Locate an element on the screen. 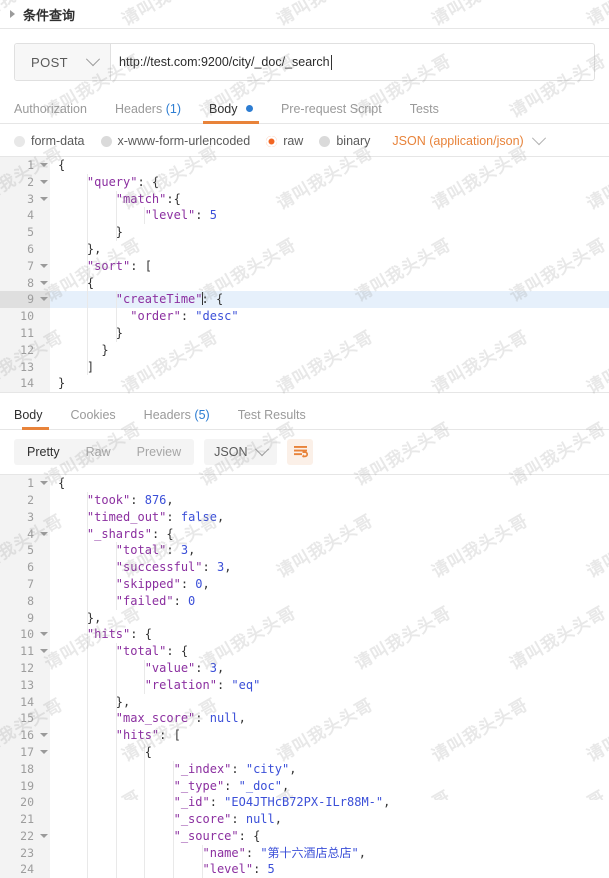  code-line: 4 "_shards": { is located at coordinates (304, 534).